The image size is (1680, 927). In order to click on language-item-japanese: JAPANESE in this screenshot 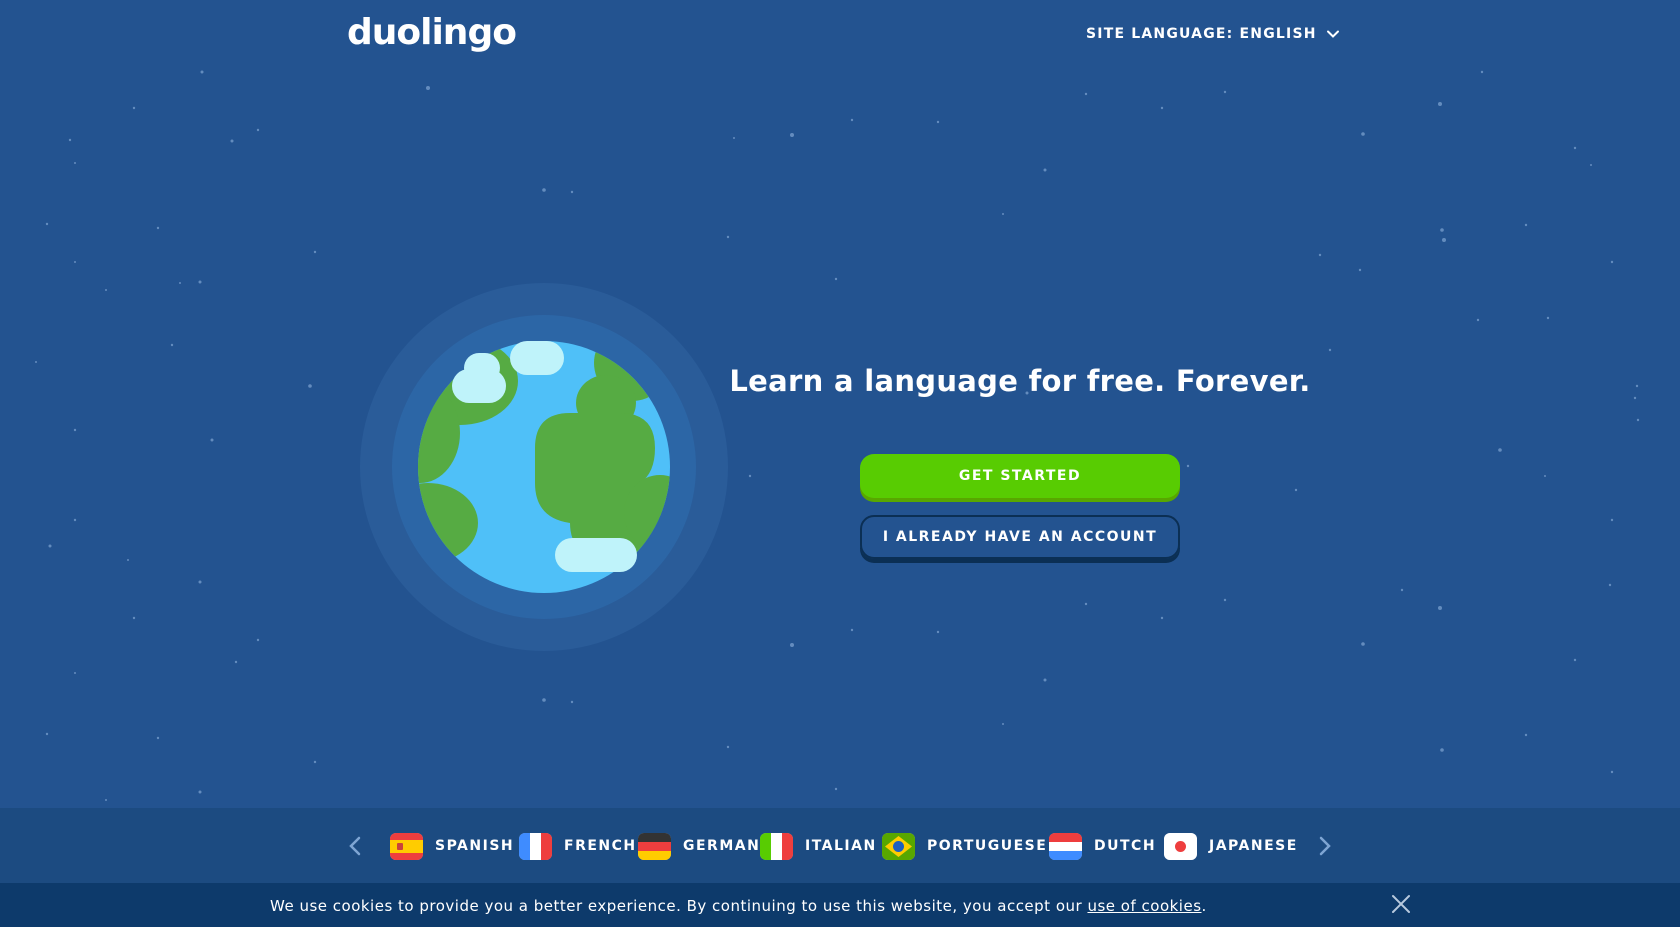, I will do `click(1231, 846)`.